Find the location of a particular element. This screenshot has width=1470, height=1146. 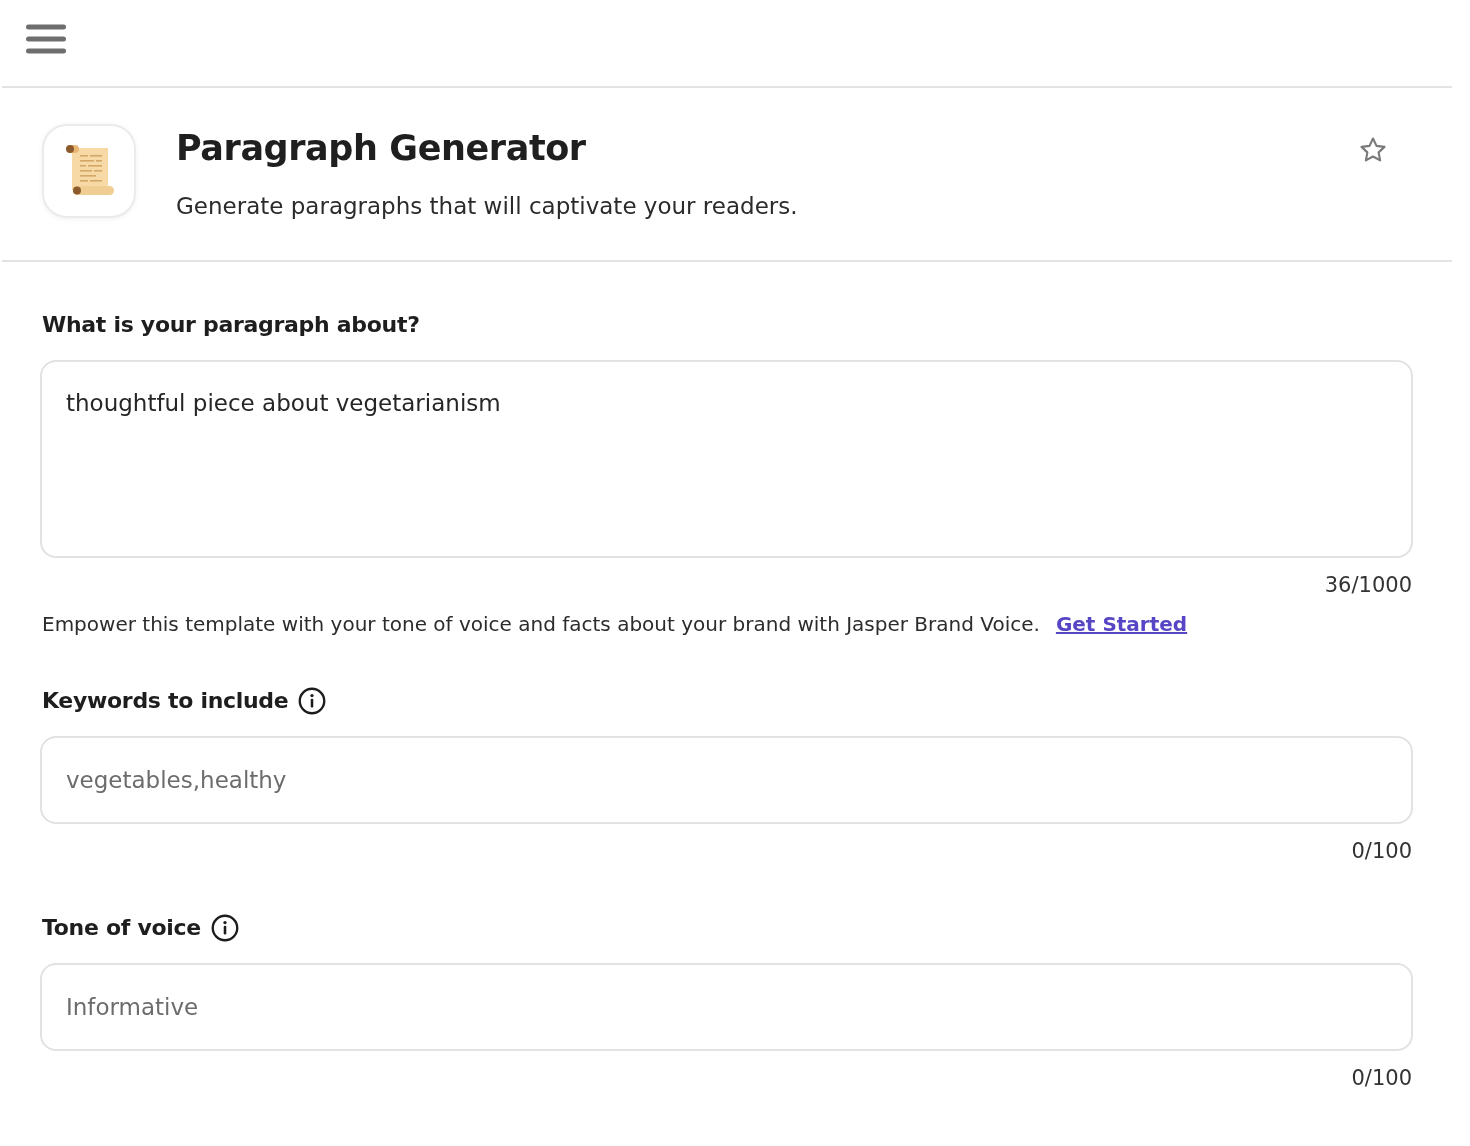

text-input: Informative is located at coordinates (726, 1007).